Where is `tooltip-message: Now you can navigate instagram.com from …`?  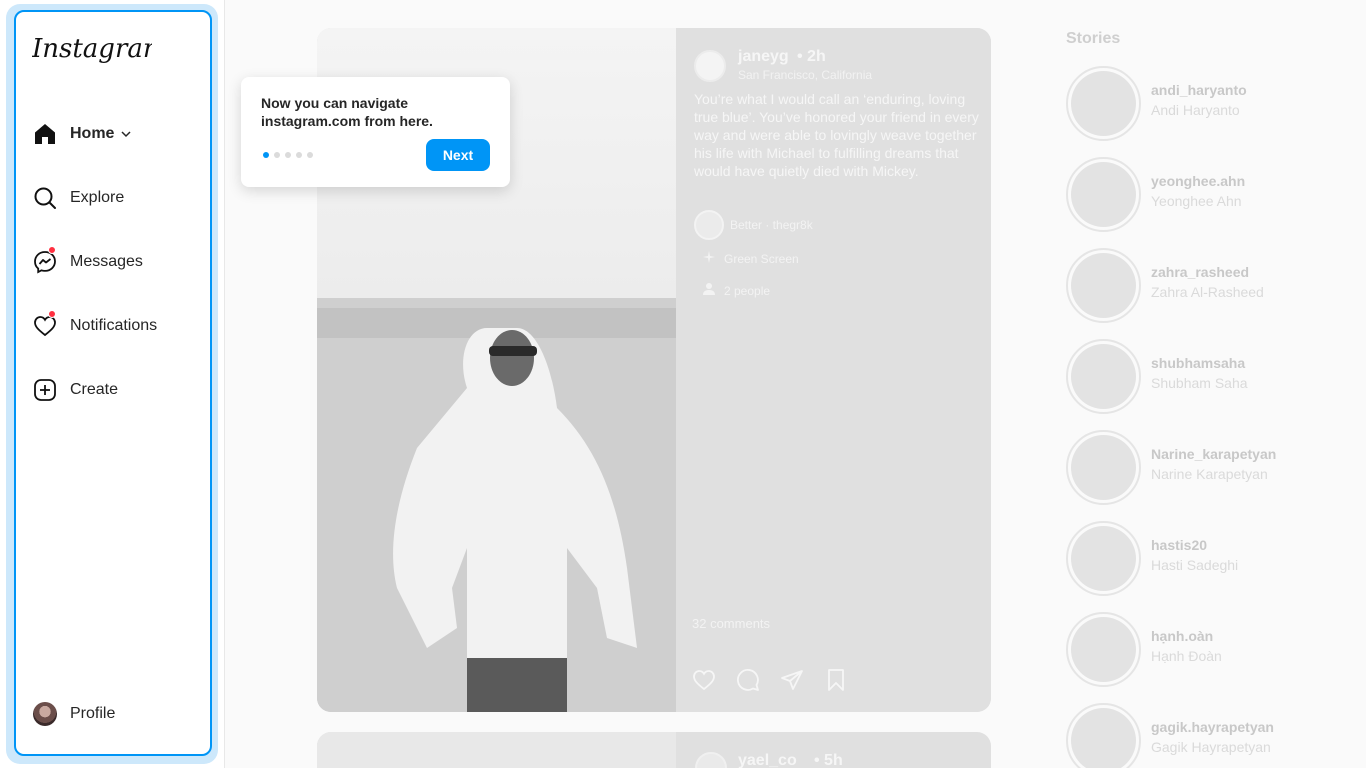 tooltip-message: Now you can navigate instagram.com from … is located at coordinates (347, 112).